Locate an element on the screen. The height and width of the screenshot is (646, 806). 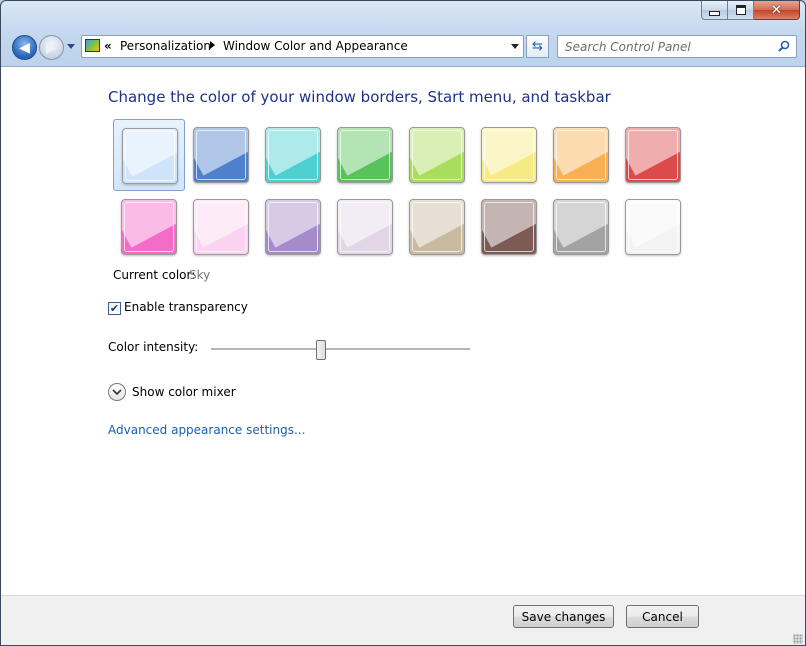
close-icon: ✕ is located at coordinates (776, 10).